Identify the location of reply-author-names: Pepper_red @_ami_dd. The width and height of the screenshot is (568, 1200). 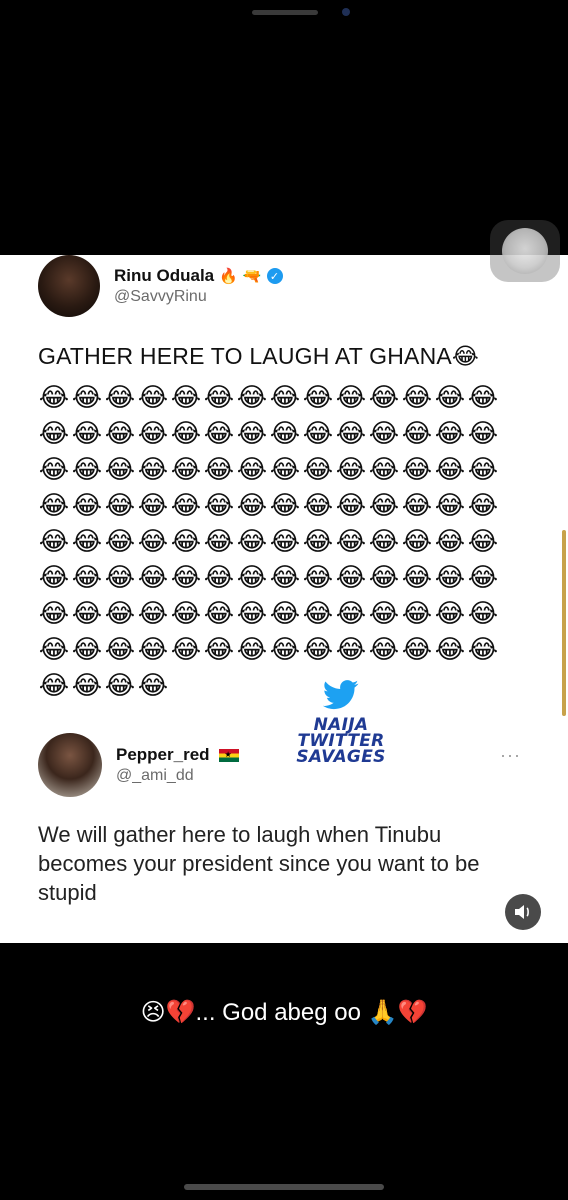
(177, 765).